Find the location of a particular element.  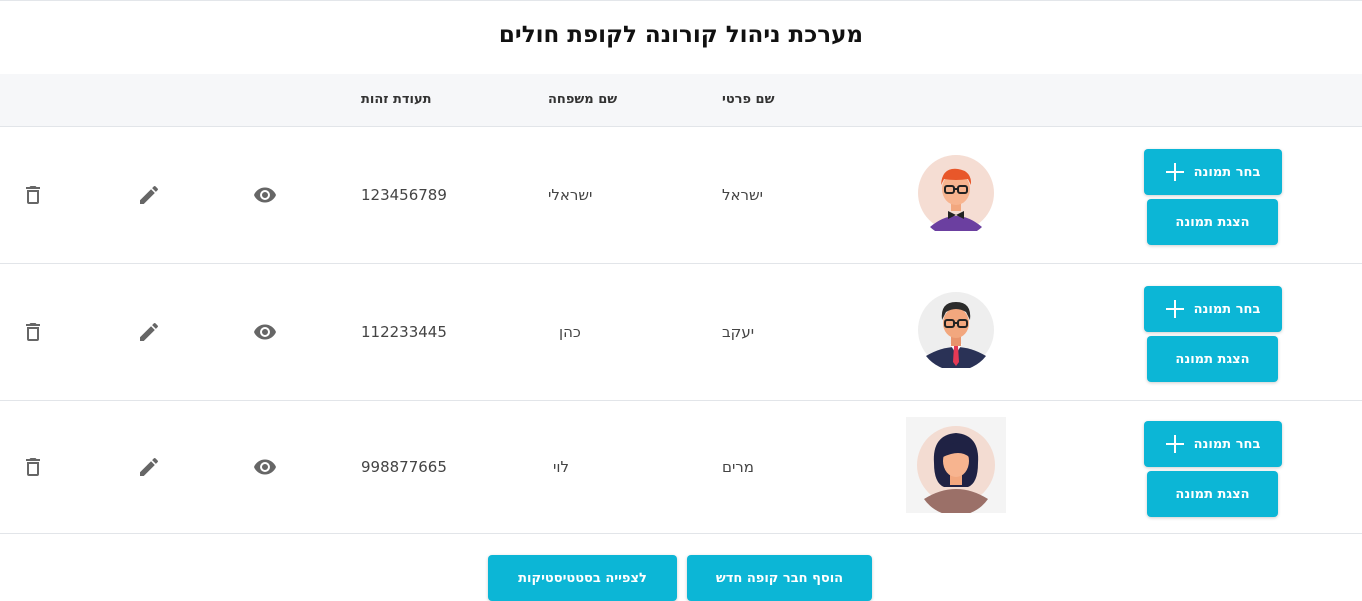

id-cell: 998877665 is located at coordinates (404, 467).